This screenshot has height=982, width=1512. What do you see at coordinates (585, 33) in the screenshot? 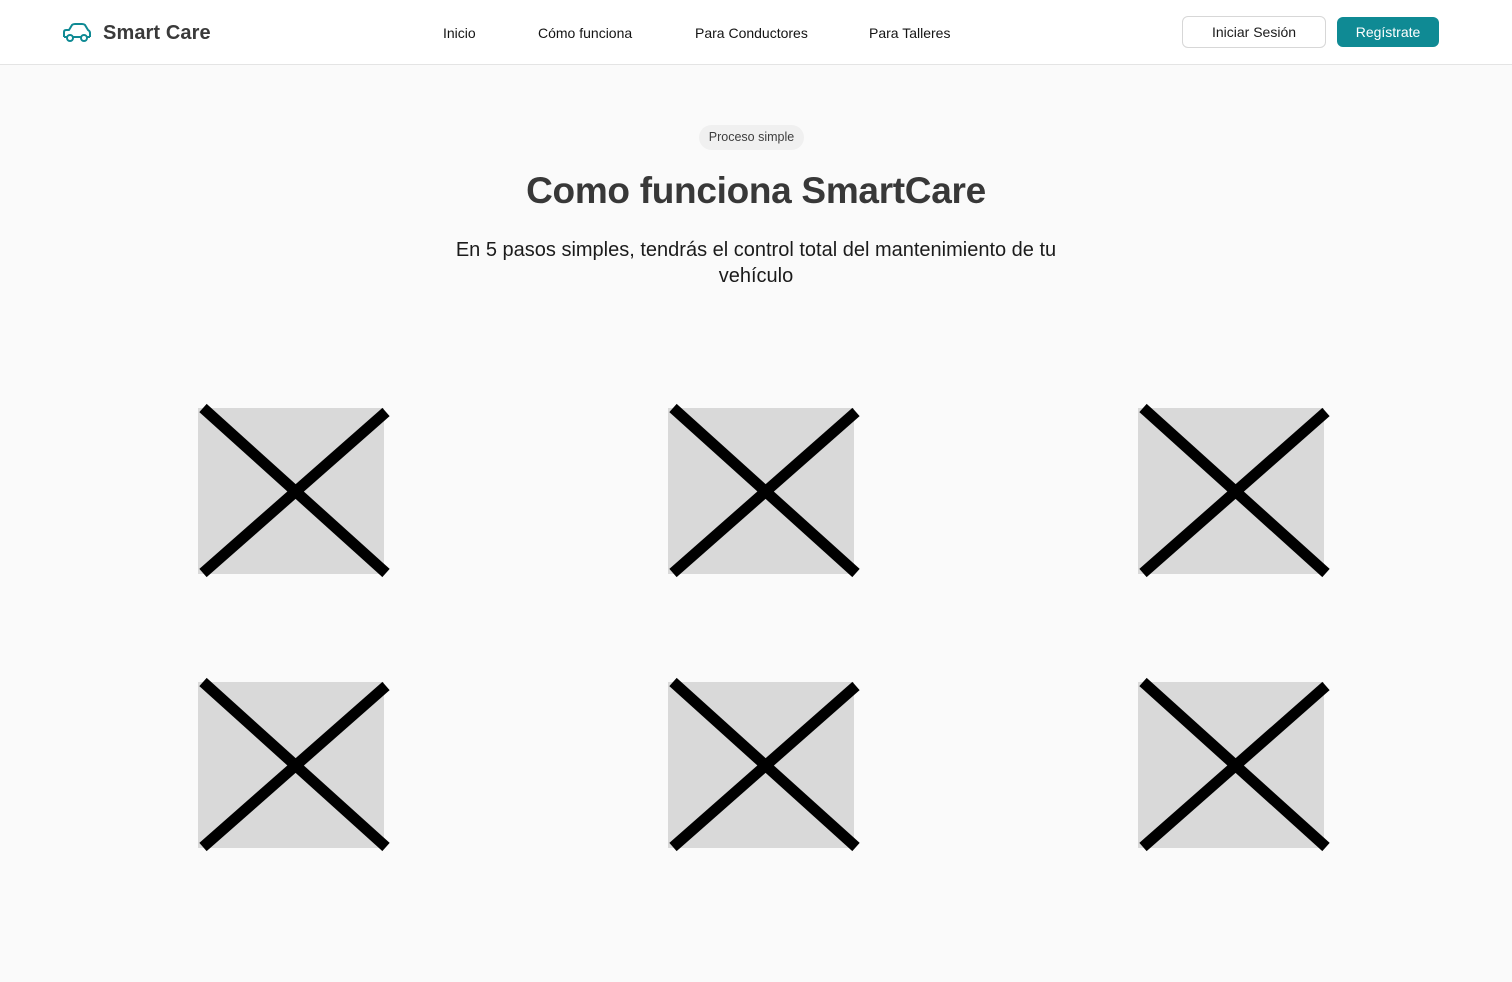
I see `nav-como-funciona: Cómo funciona` at bounding box center [585, 33].